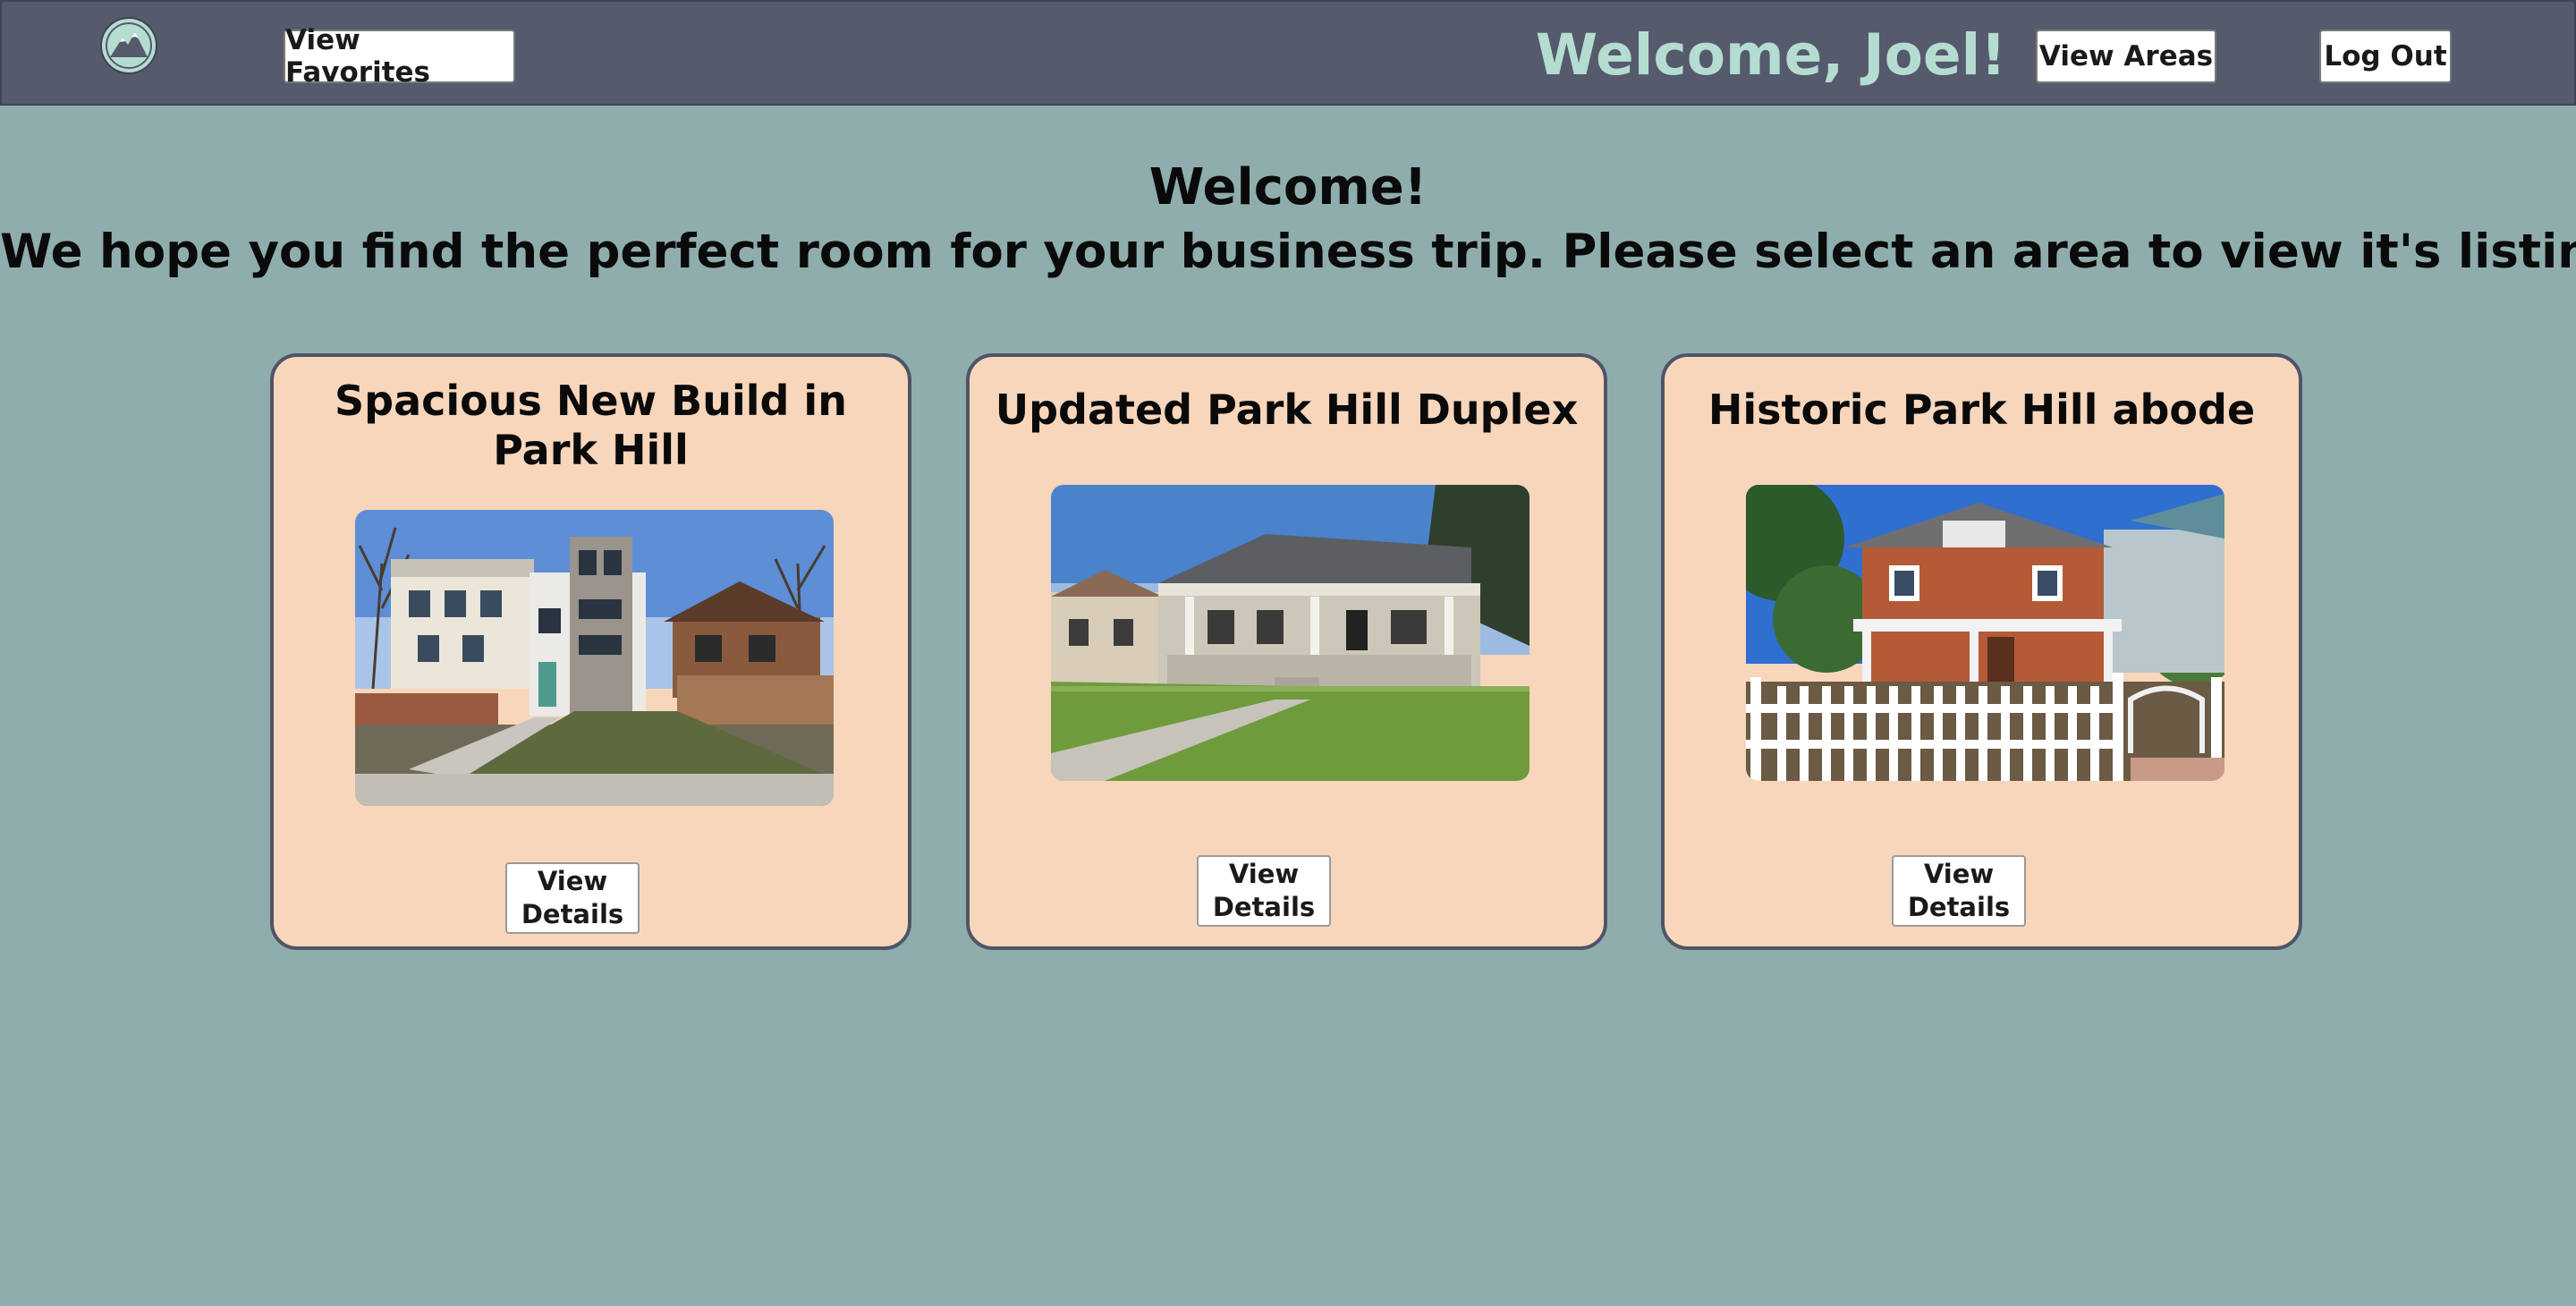  Describe the element at coordinates (399, 57) in the screenshot. I see `view-favorites-button: View Favorites` at that location.